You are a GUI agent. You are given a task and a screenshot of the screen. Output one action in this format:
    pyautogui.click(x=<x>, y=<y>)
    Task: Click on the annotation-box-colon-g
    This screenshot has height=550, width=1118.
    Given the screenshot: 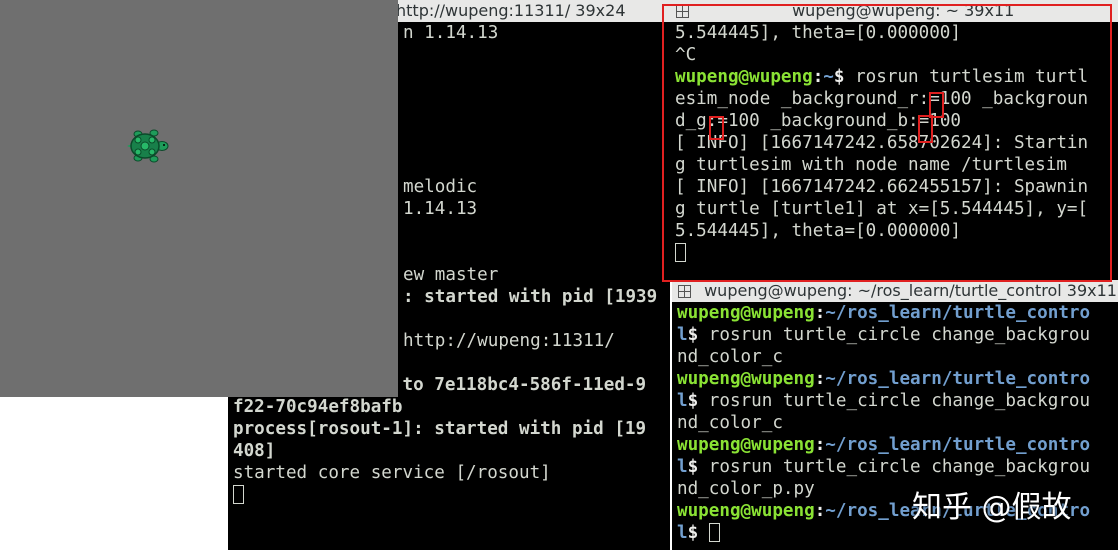 What is the action you would take?
    pyautogui.click(x=716, y=128)
    